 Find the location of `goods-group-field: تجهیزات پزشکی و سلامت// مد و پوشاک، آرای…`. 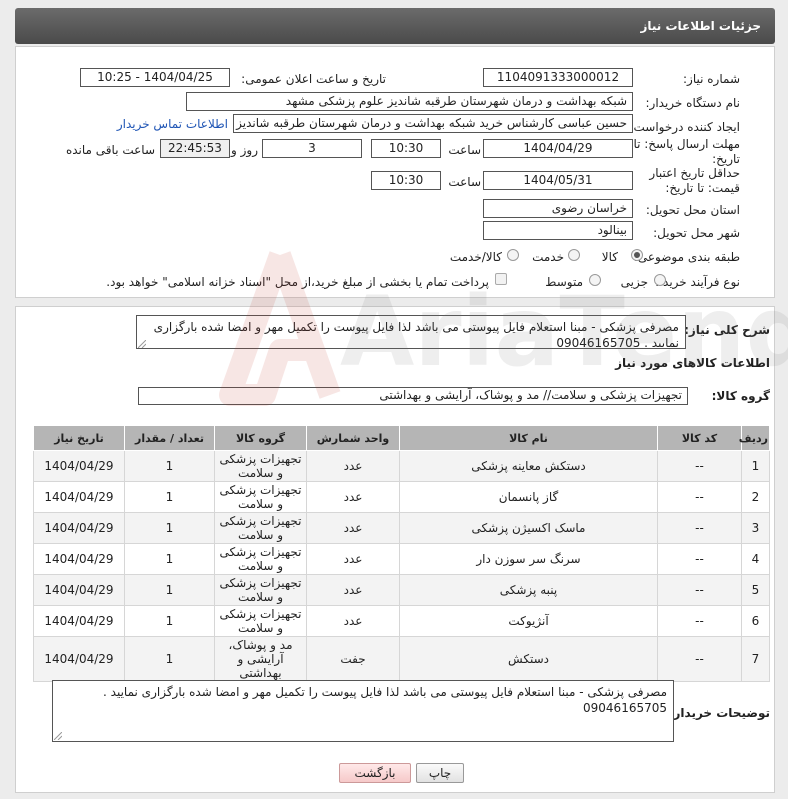

goods-group-field: تجهیزات پزشکی و سلامت// مد و پوشاک، آرای… is located at coordinates (413, 396).